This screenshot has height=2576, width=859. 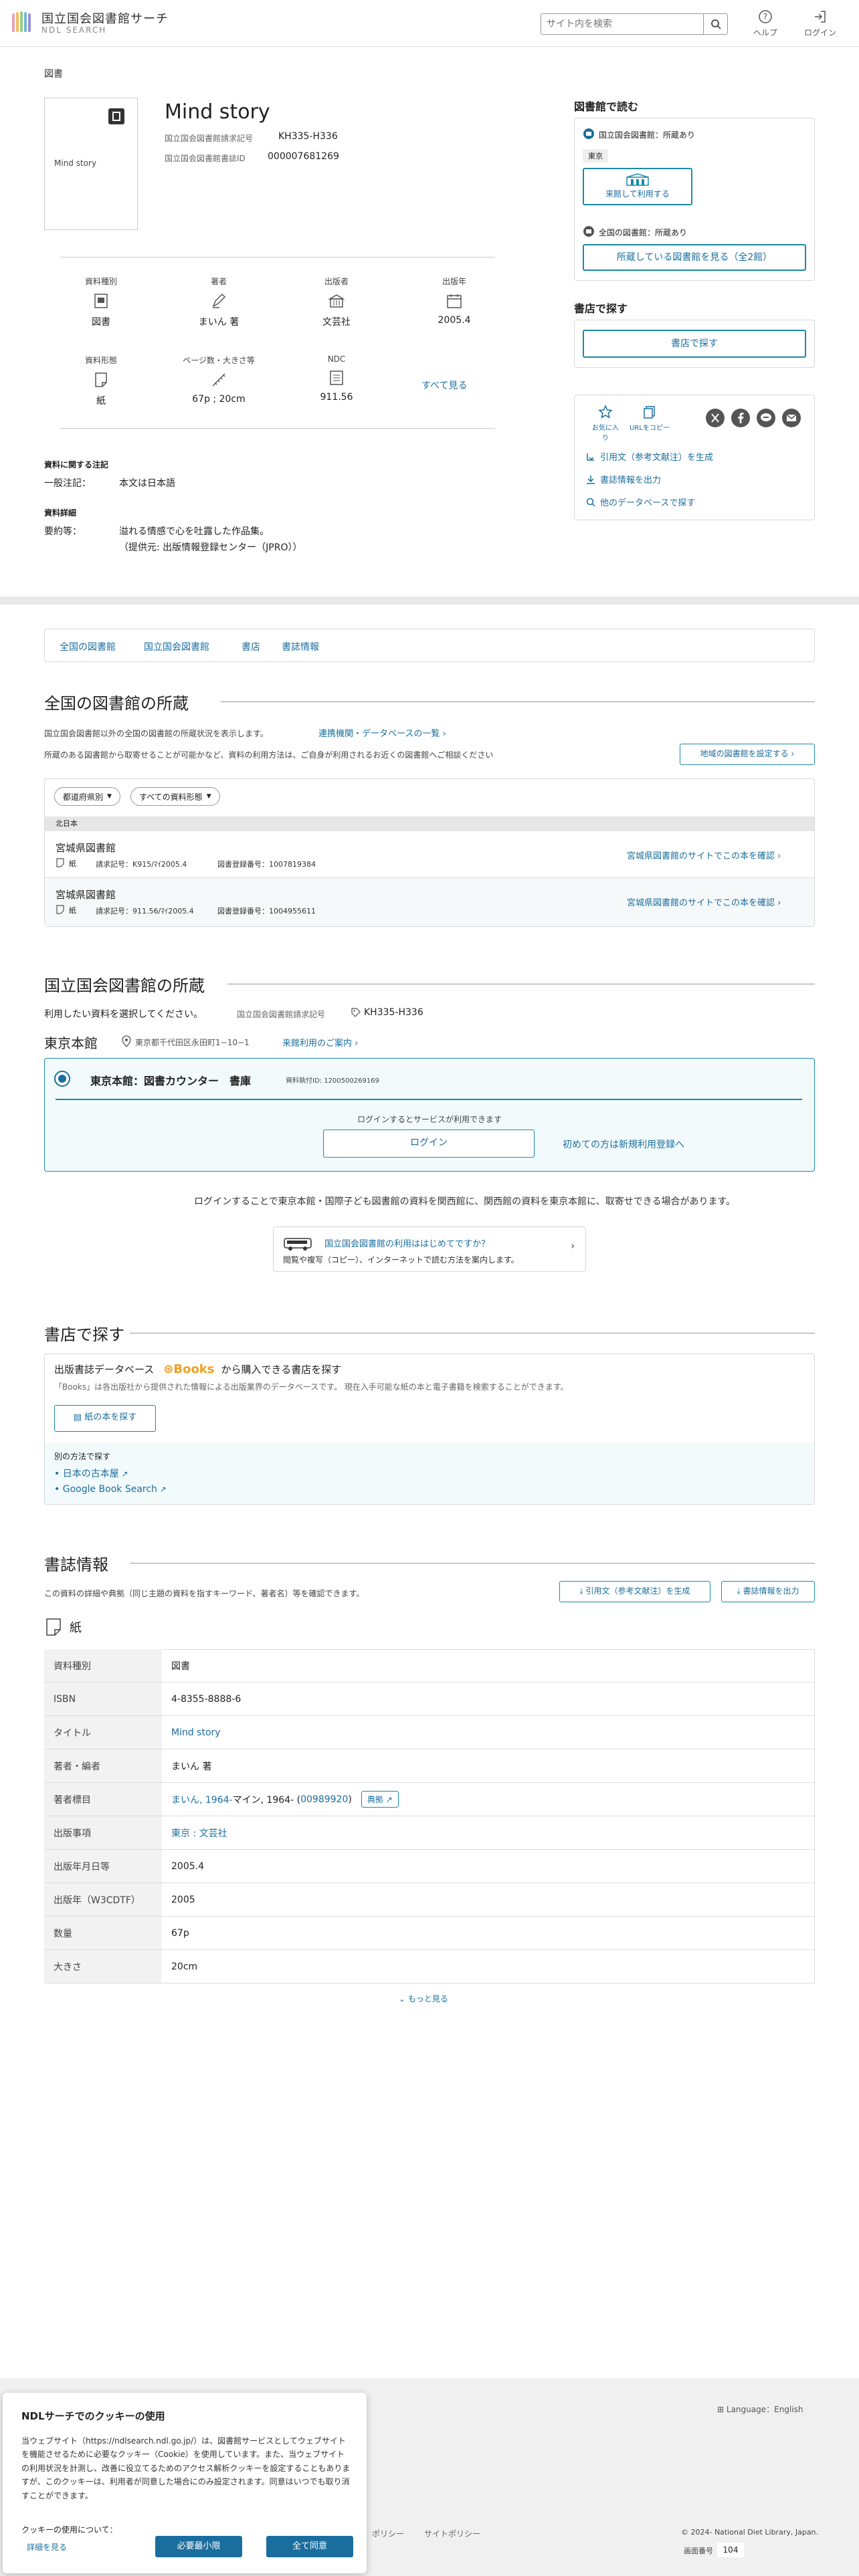 What do you see at coordinates (75, 163) in the screenshot?
I see `thumbnail-title: Mind story` at bounding box center [75, 163].